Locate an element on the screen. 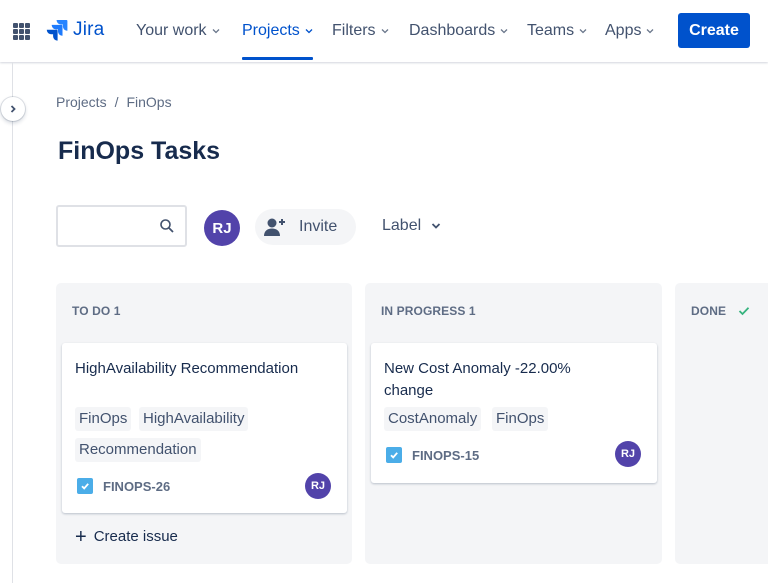 This screenshot has width=768, height=583. logo-text: Jira is located at coordinates (89, 29).